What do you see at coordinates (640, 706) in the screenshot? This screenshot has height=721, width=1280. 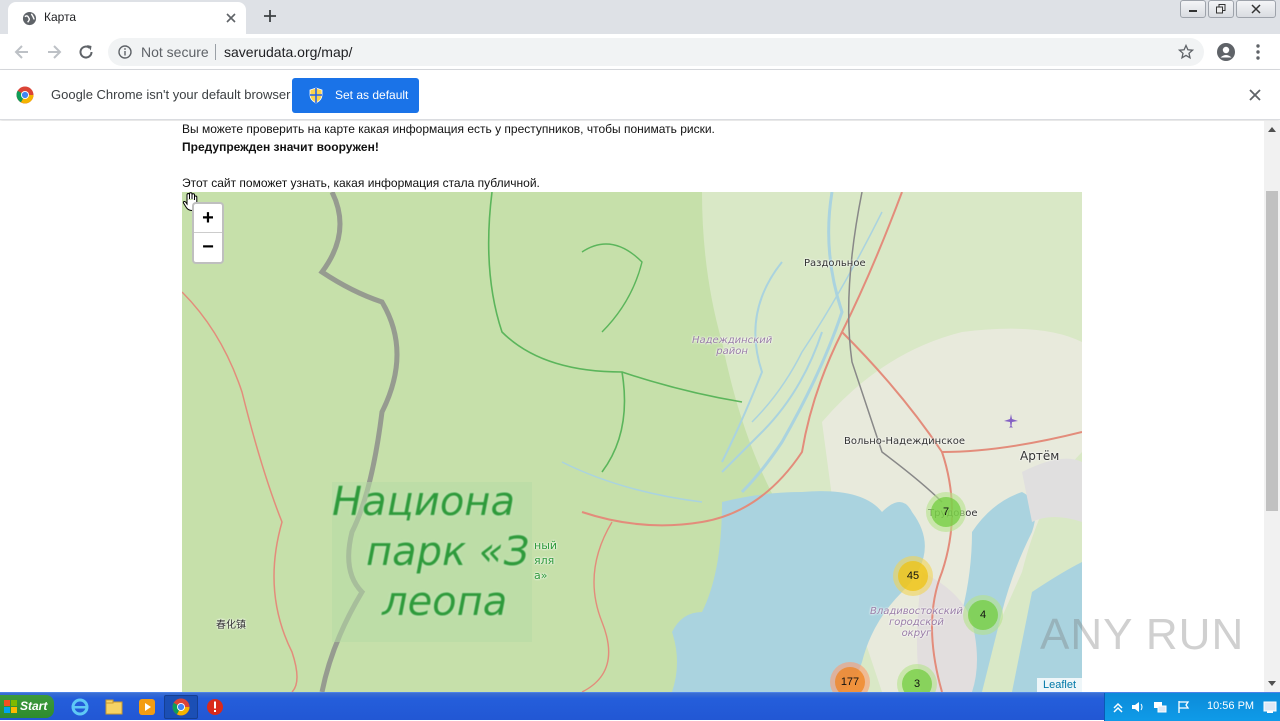 I see `windows-taskbar: Start 10:56 PM` at bounding box center [640, 706].